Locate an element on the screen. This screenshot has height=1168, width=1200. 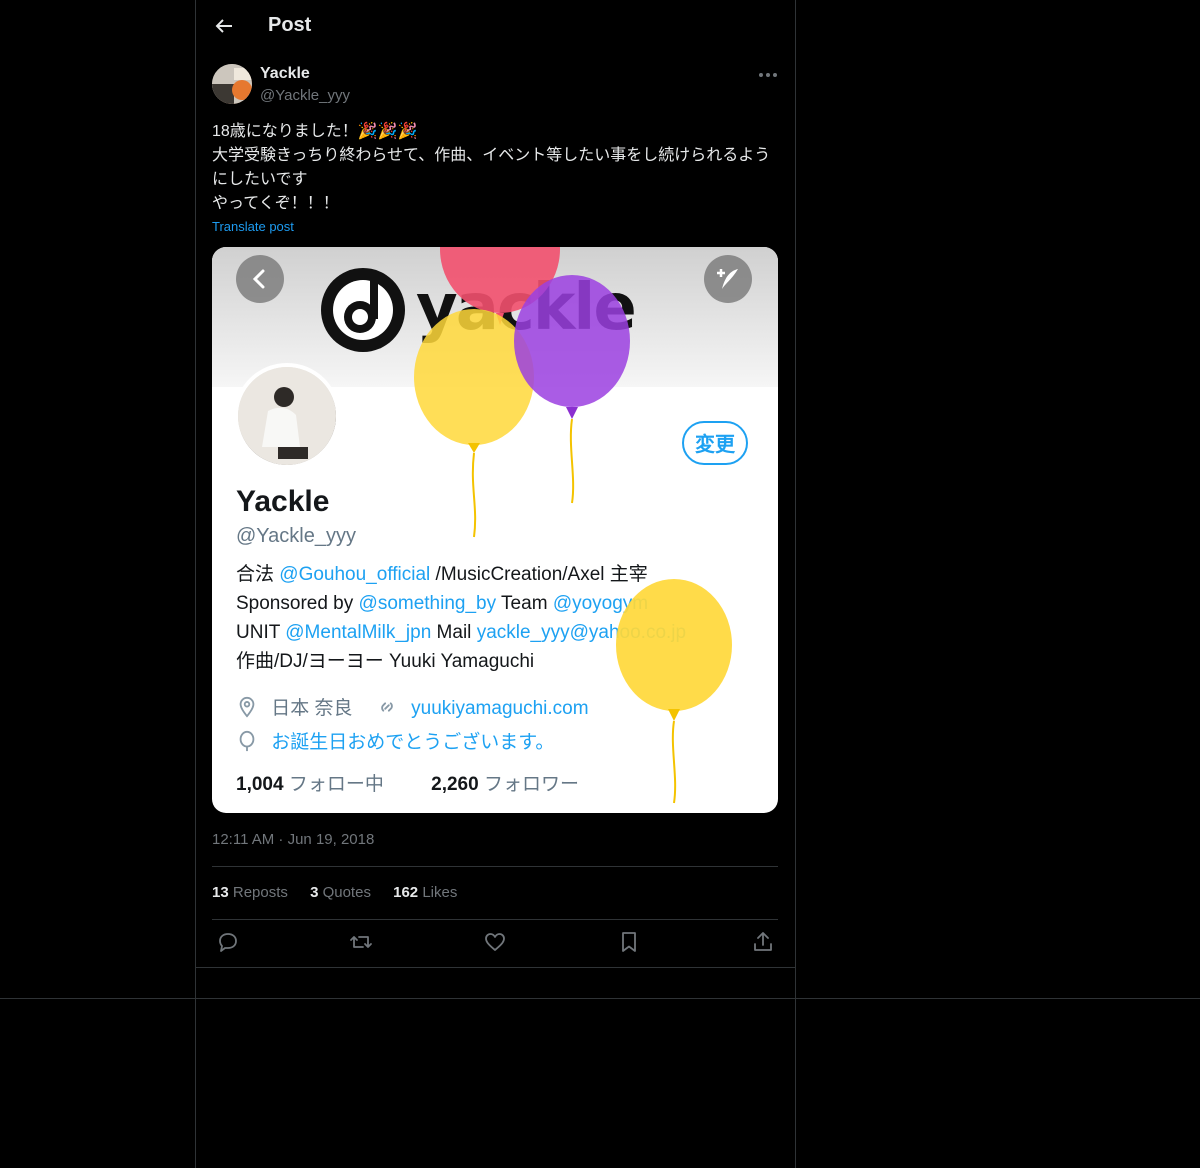
quotes-stat: 3 Quotes is located at coordinates (340, 892).